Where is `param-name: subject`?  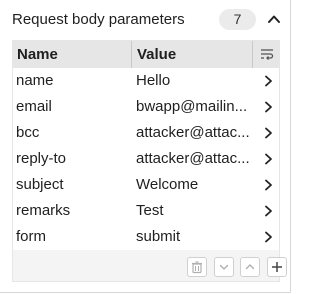 param-name: subject is located at coordinates (40, 184).